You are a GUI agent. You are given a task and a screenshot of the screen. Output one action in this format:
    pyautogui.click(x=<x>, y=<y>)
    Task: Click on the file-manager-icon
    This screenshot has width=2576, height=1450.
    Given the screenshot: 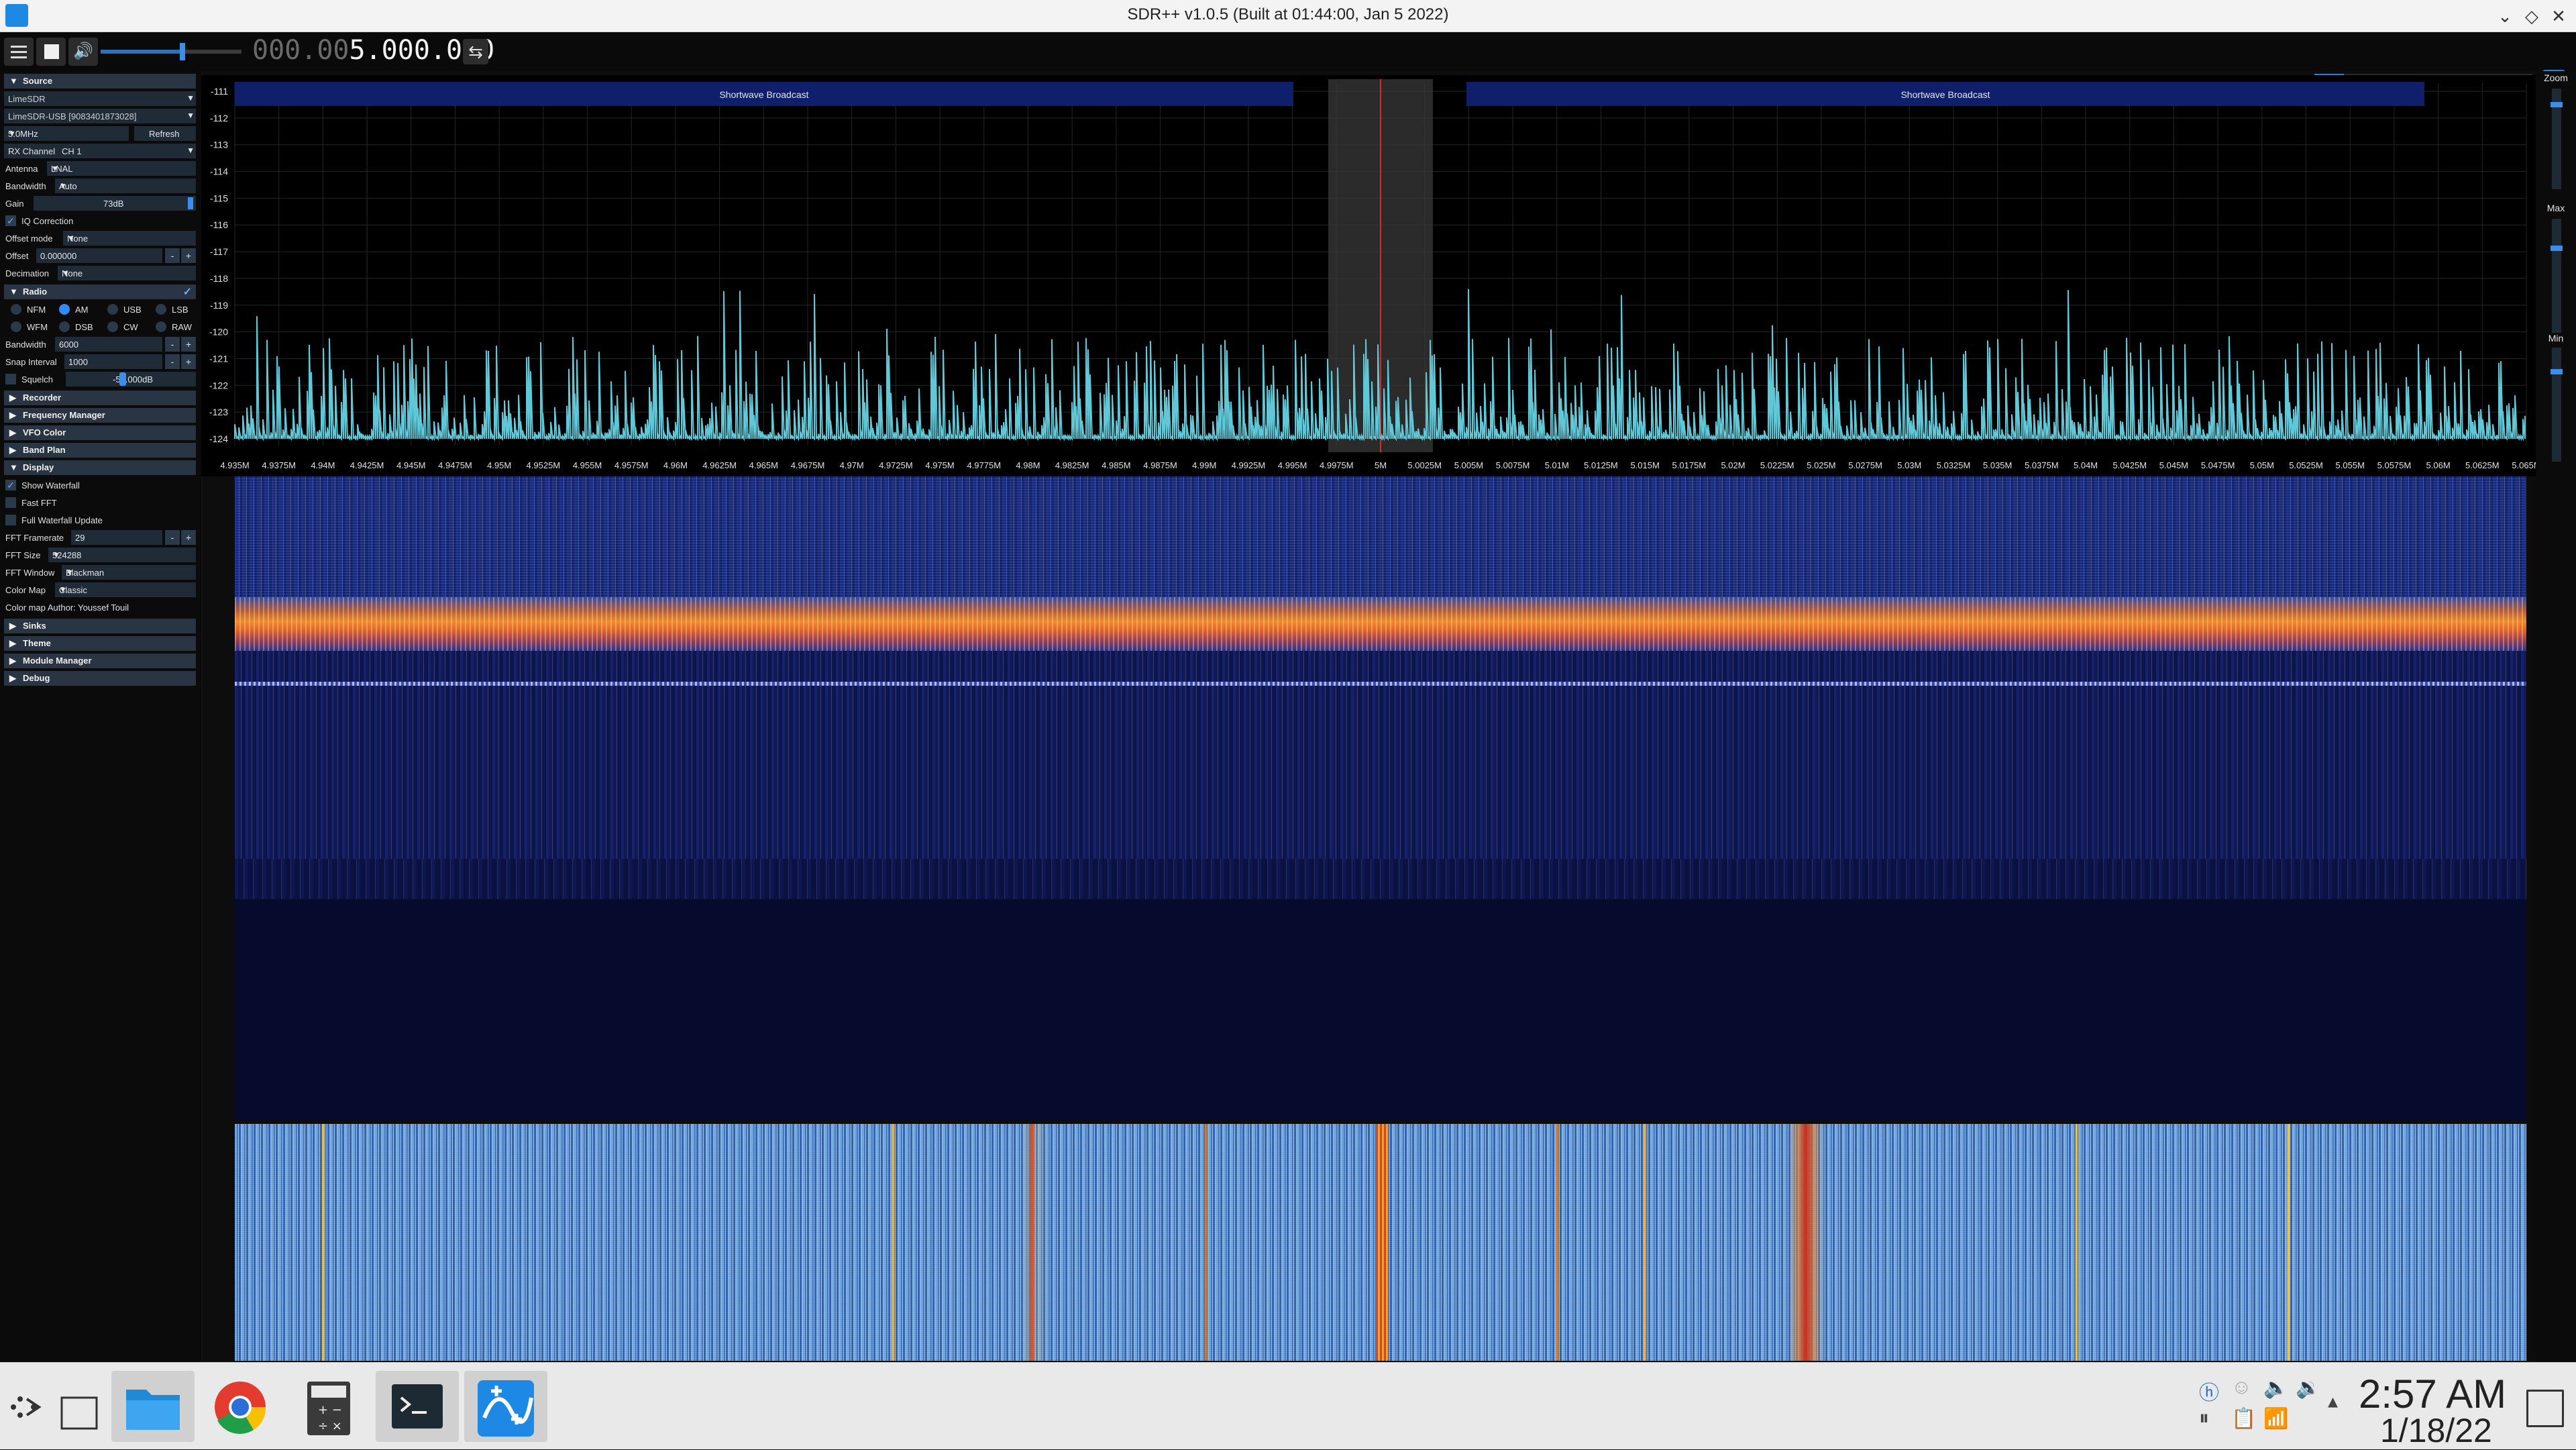 What is the action you would take?
    pyautogui.click(x=153, y=1407)
    